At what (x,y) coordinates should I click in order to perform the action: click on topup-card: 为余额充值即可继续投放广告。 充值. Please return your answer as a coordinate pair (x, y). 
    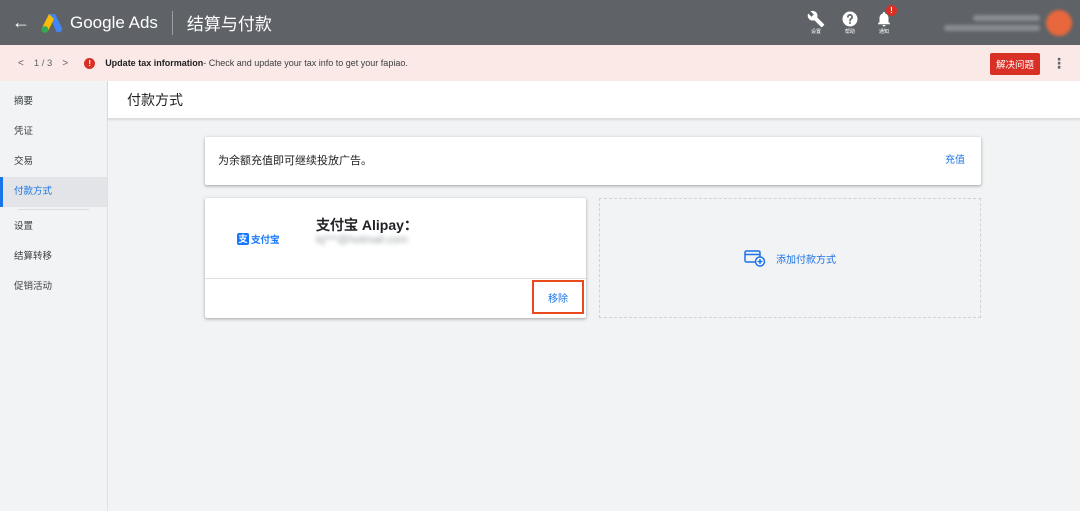
    Looking at the image, I should click on (593, 161).